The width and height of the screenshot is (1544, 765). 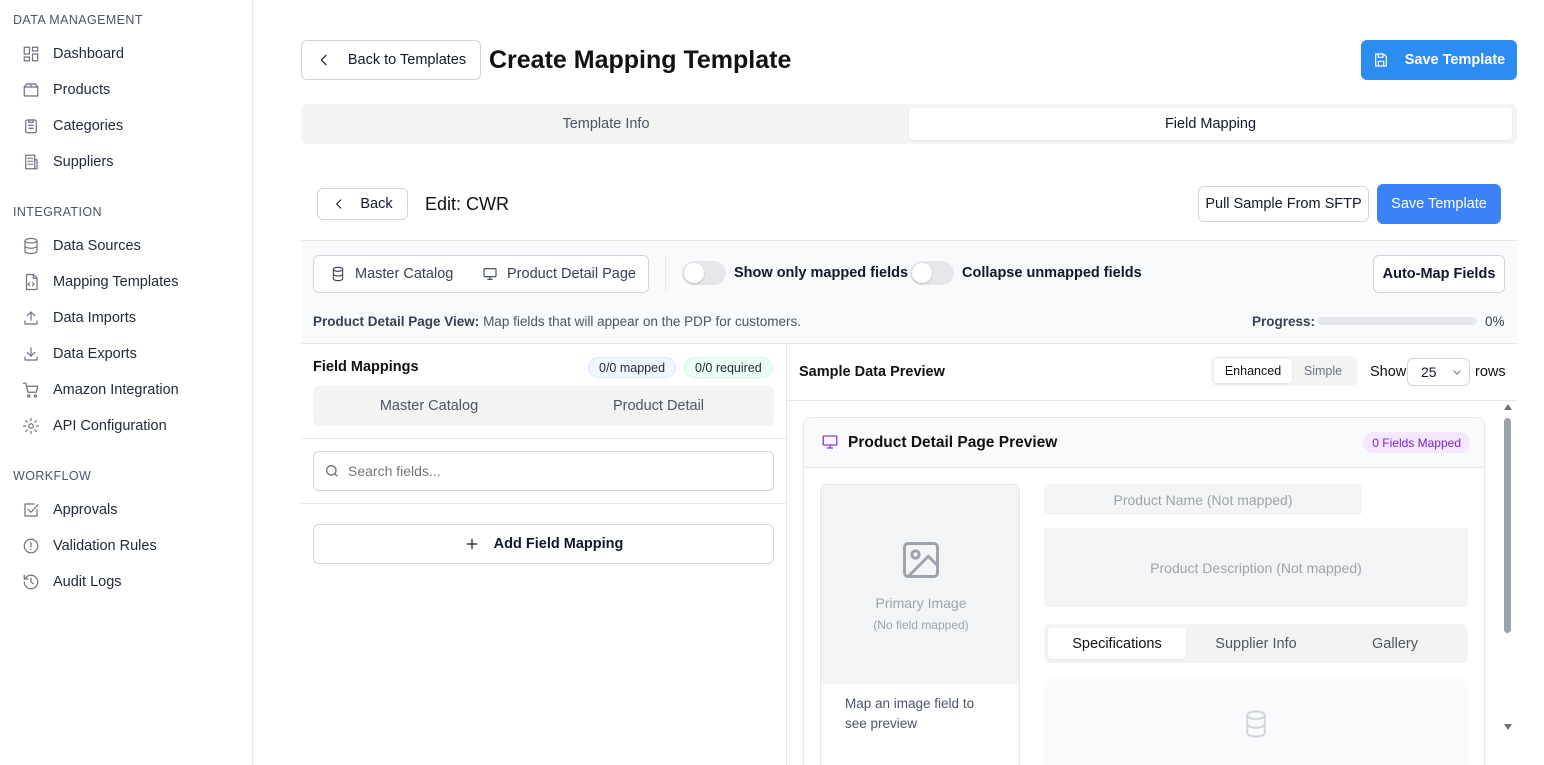 I want to click on sidebar-item-data-exports: Data Exports, so click(x=79, y=354).